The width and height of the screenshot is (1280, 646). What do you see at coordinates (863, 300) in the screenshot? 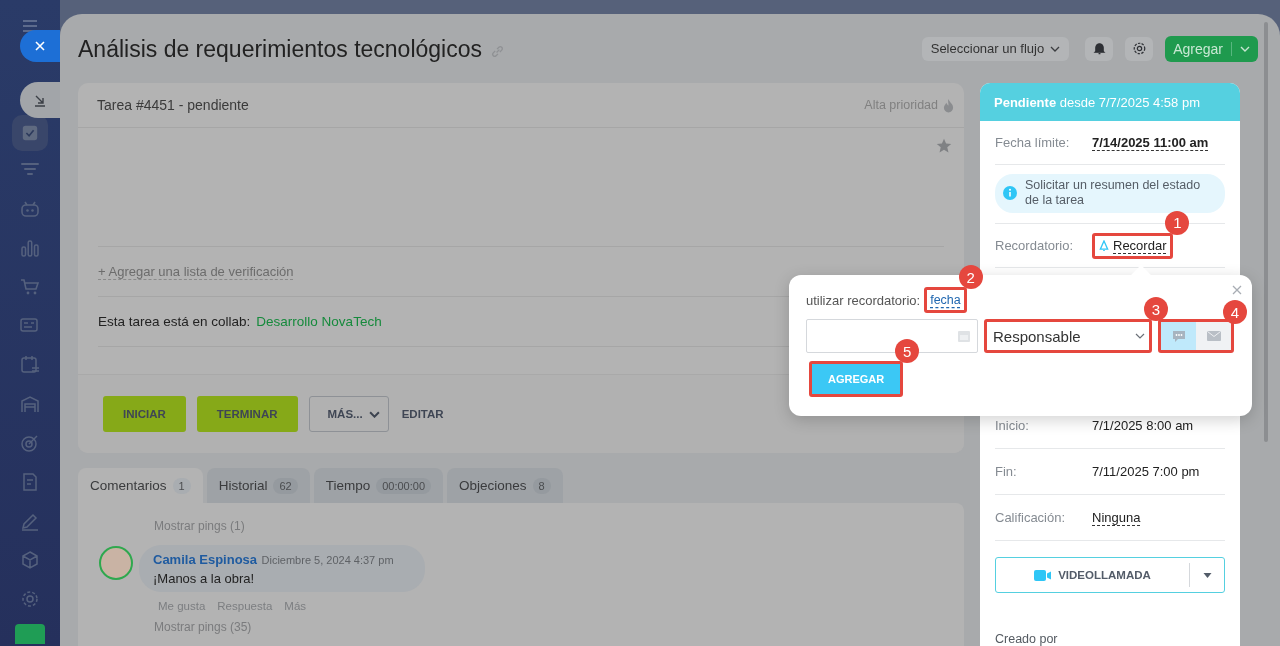
I see `reminder-label: utilizar recordatorio:` at bounding box center [863, 300].